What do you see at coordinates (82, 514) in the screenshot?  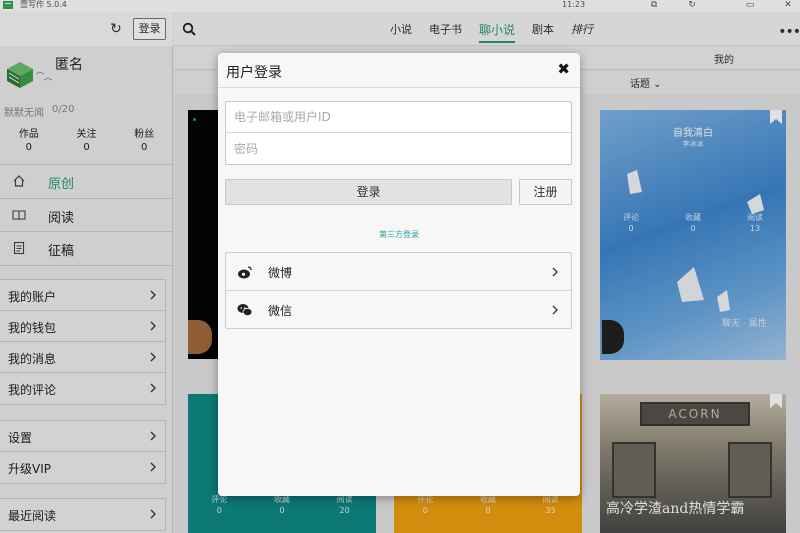 I see `menu-item-recent-reading: 最近阅读` at bounding box center [82, 514].